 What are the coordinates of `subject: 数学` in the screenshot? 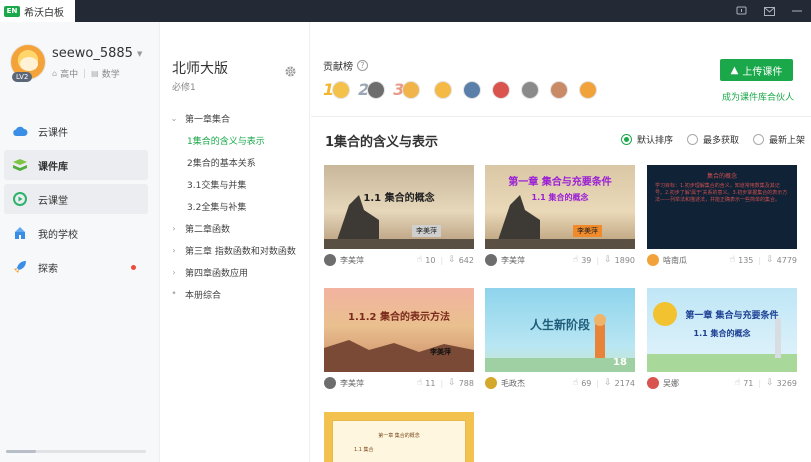 It's located at (110, 75).